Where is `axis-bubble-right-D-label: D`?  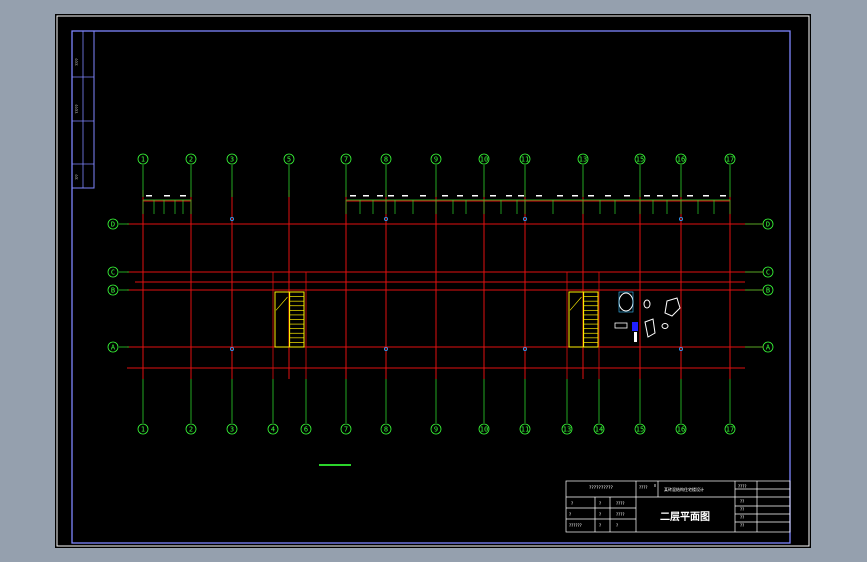 axis-bubble-right-D-label: D is located at coordinates (768, 225).